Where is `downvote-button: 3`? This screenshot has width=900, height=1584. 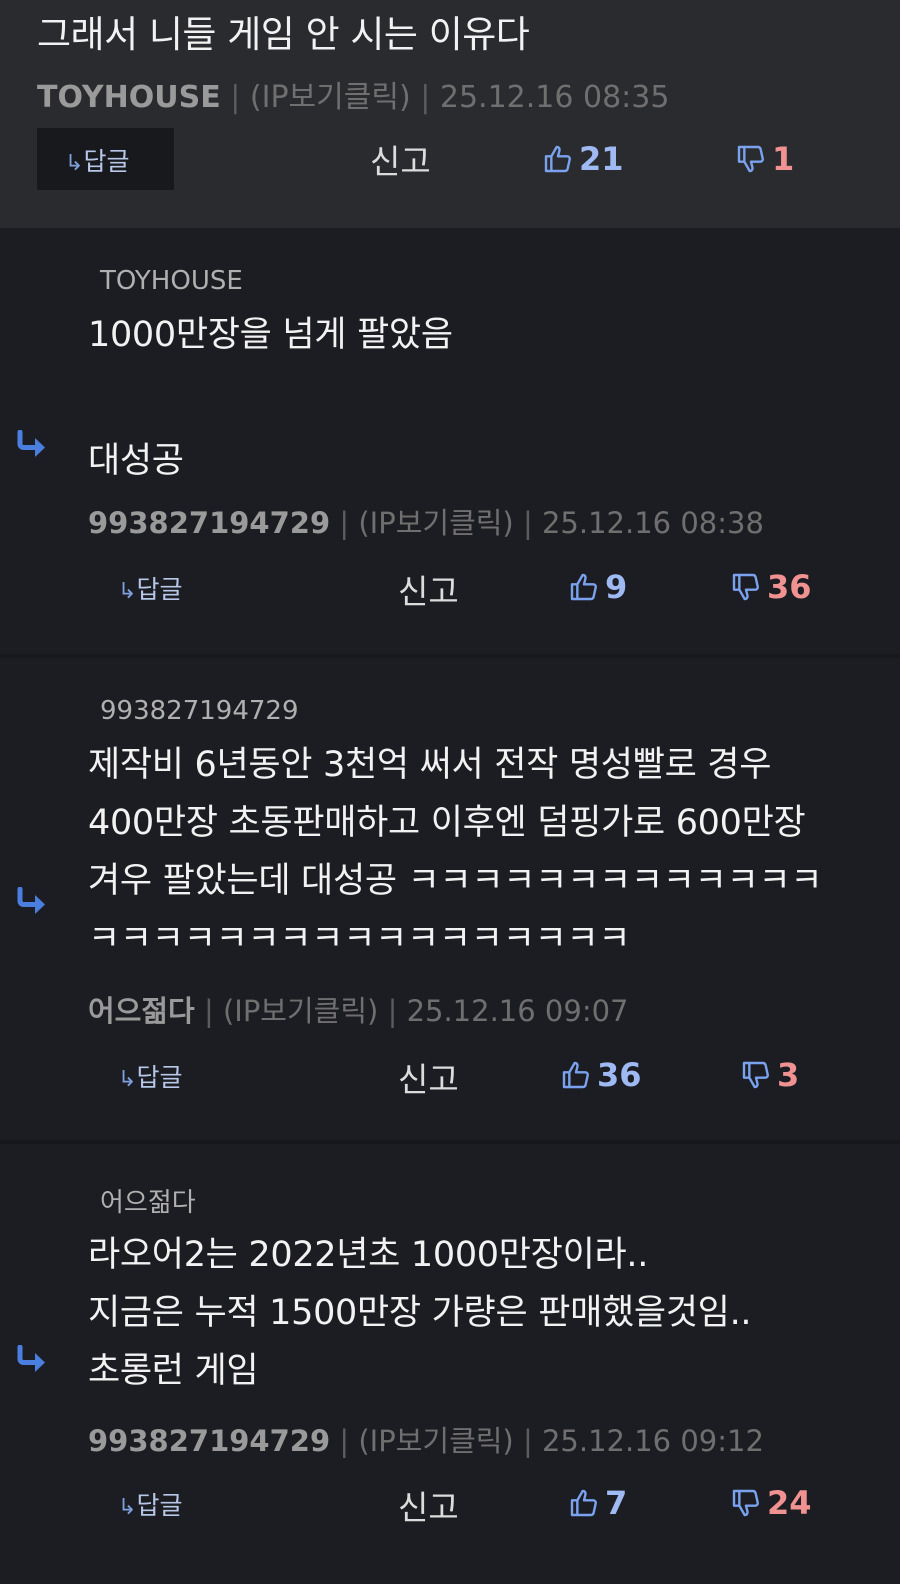
downvote-button: 3 is located at coordinates (769, 1075).